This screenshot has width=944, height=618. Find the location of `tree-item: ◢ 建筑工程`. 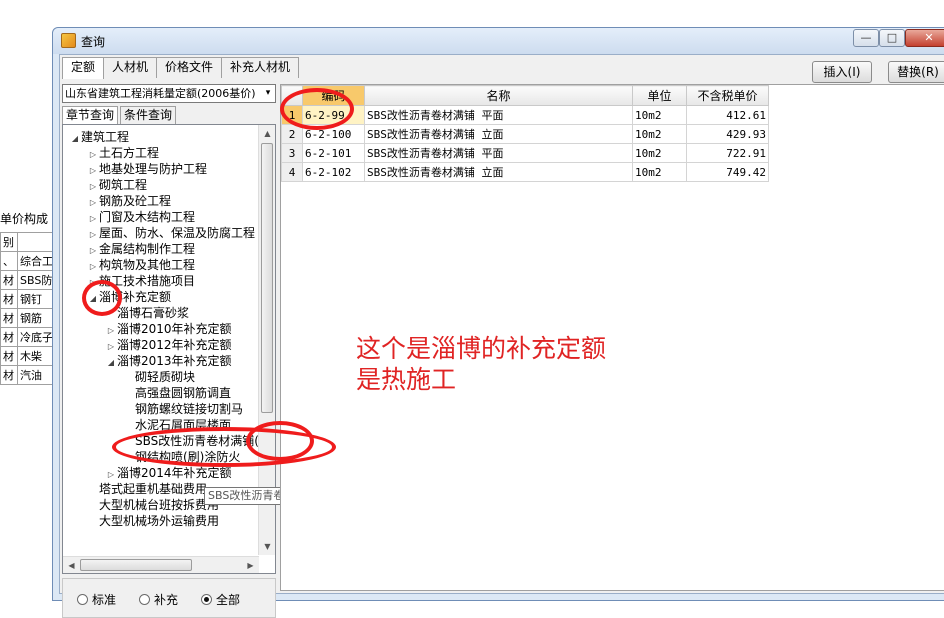

tree-item: ◢ 建筑工程 is located at coordinates (99, 137).